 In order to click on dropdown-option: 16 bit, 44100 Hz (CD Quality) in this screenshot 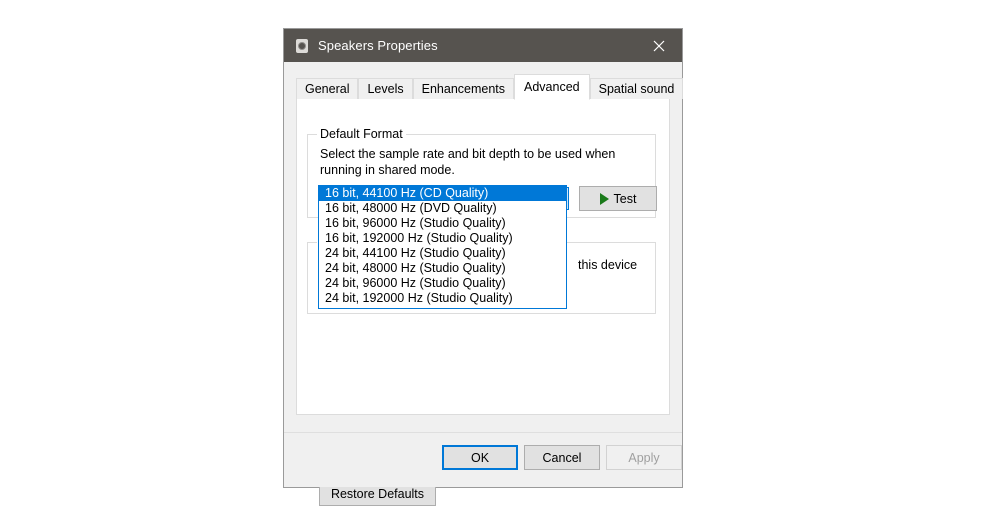, I will do `click(442, 193)`.